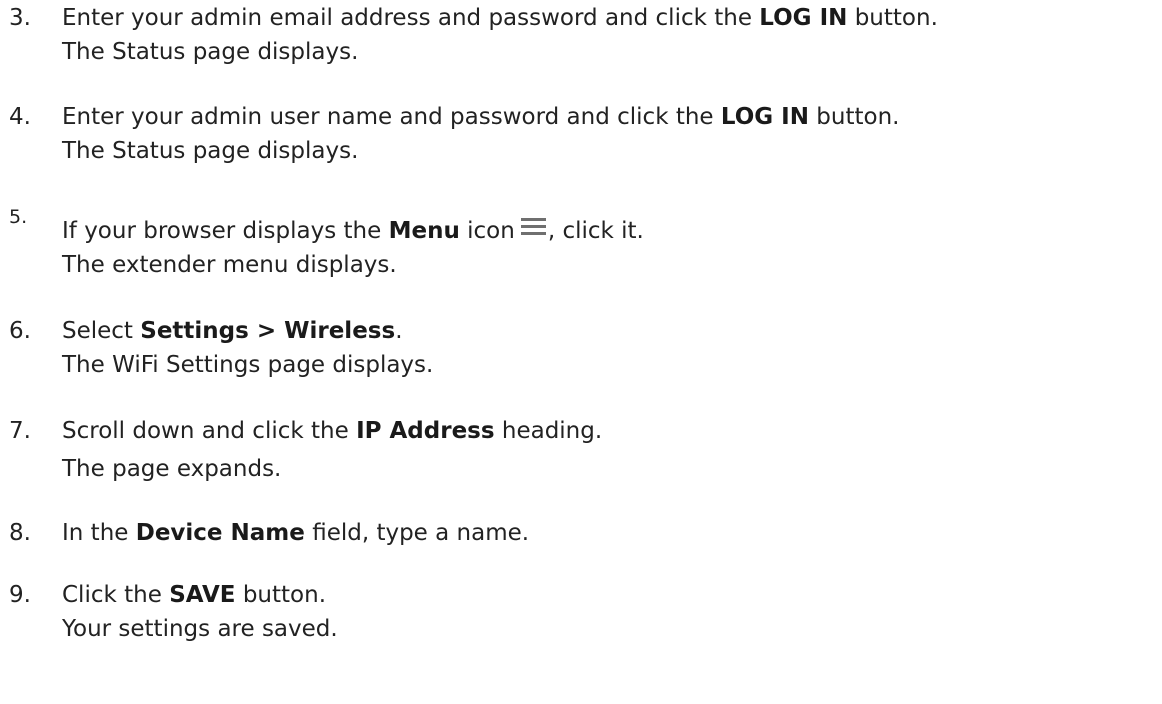 Image resolution: width=1162 pixels, height=704 pixels. I want to click on menu-label: Menu, so click(424, 231).